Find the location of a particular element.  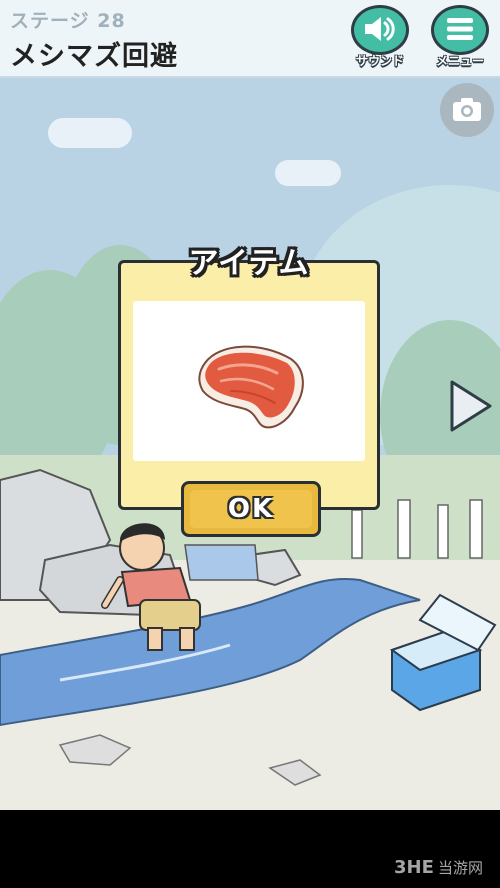

stage-number: ステージ 28 is located at coordinates (68, 21).